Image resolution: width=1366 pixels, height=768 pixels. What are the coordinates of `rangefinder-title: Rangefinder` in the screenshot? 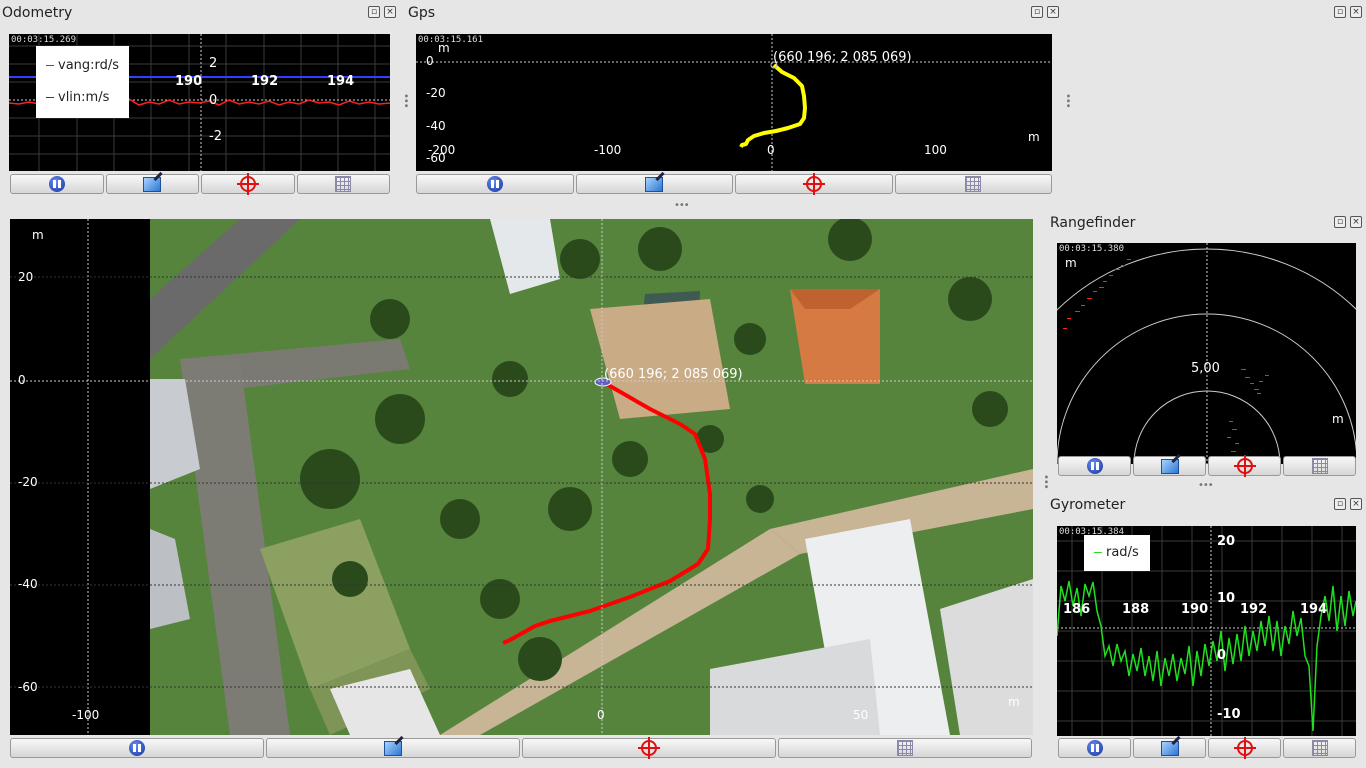 It's located at (1093, 223).